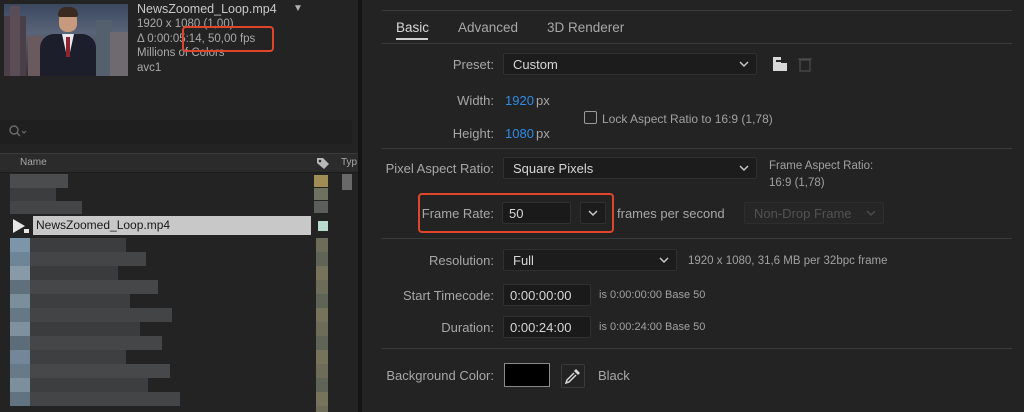  What do you see at coordinates (585, 27) in the screenshot?
I see `tab-3d-renderer: 3D Renderer` at bounding box center [585, 27].